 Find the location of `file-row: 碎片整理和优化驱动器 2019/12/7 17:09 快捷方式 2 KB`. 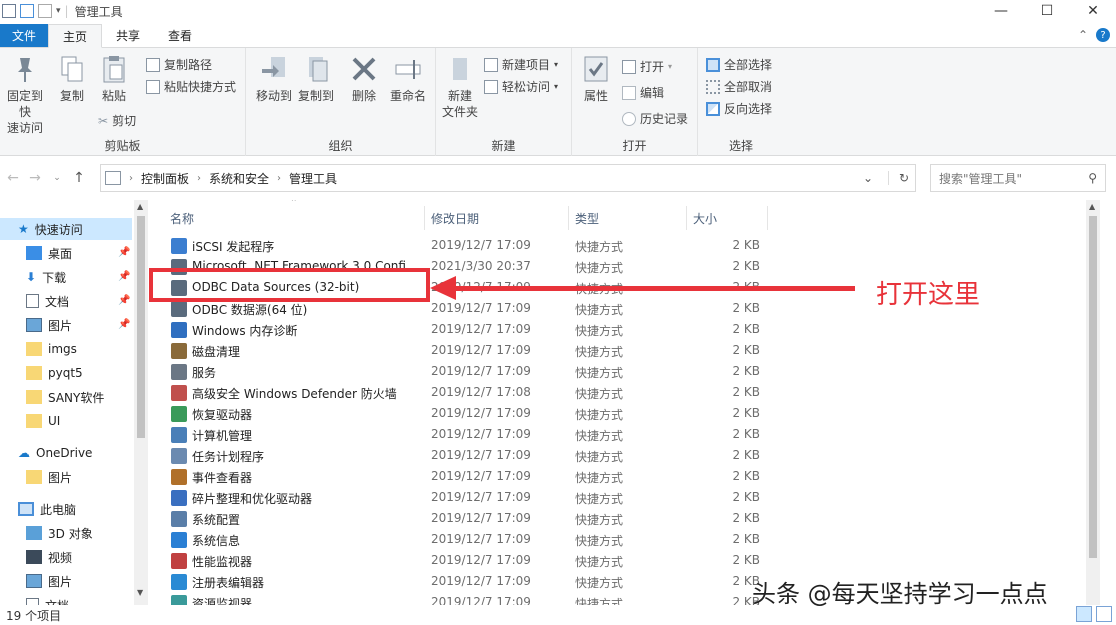

file-row: 碎片整理和优化驱动器 2019/12/7 17:09 快捷方式 2 KB is located at coordinates (620, 497).